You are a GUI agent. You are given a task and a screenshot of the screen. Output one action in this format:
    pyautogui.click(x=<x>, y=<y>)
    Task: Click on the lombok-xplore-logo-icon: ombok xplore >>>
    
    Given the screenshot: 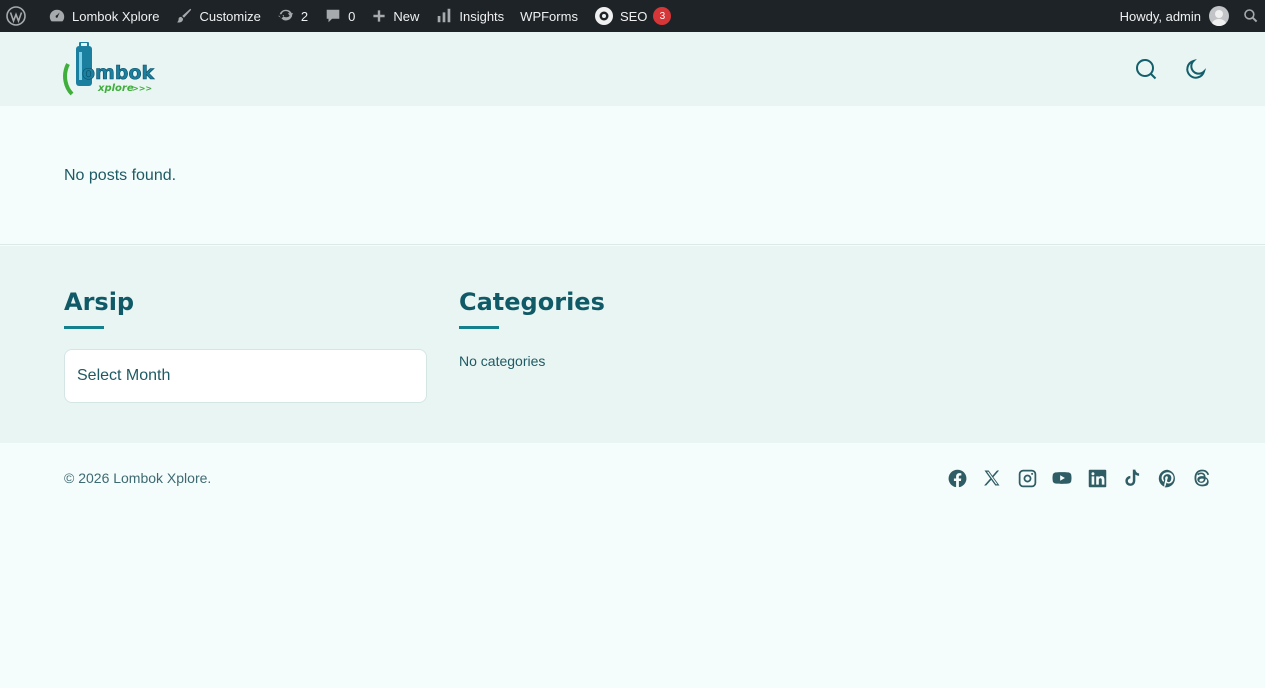 What is the action you would take?
    pyautogui.click(x=109, y=68)
    